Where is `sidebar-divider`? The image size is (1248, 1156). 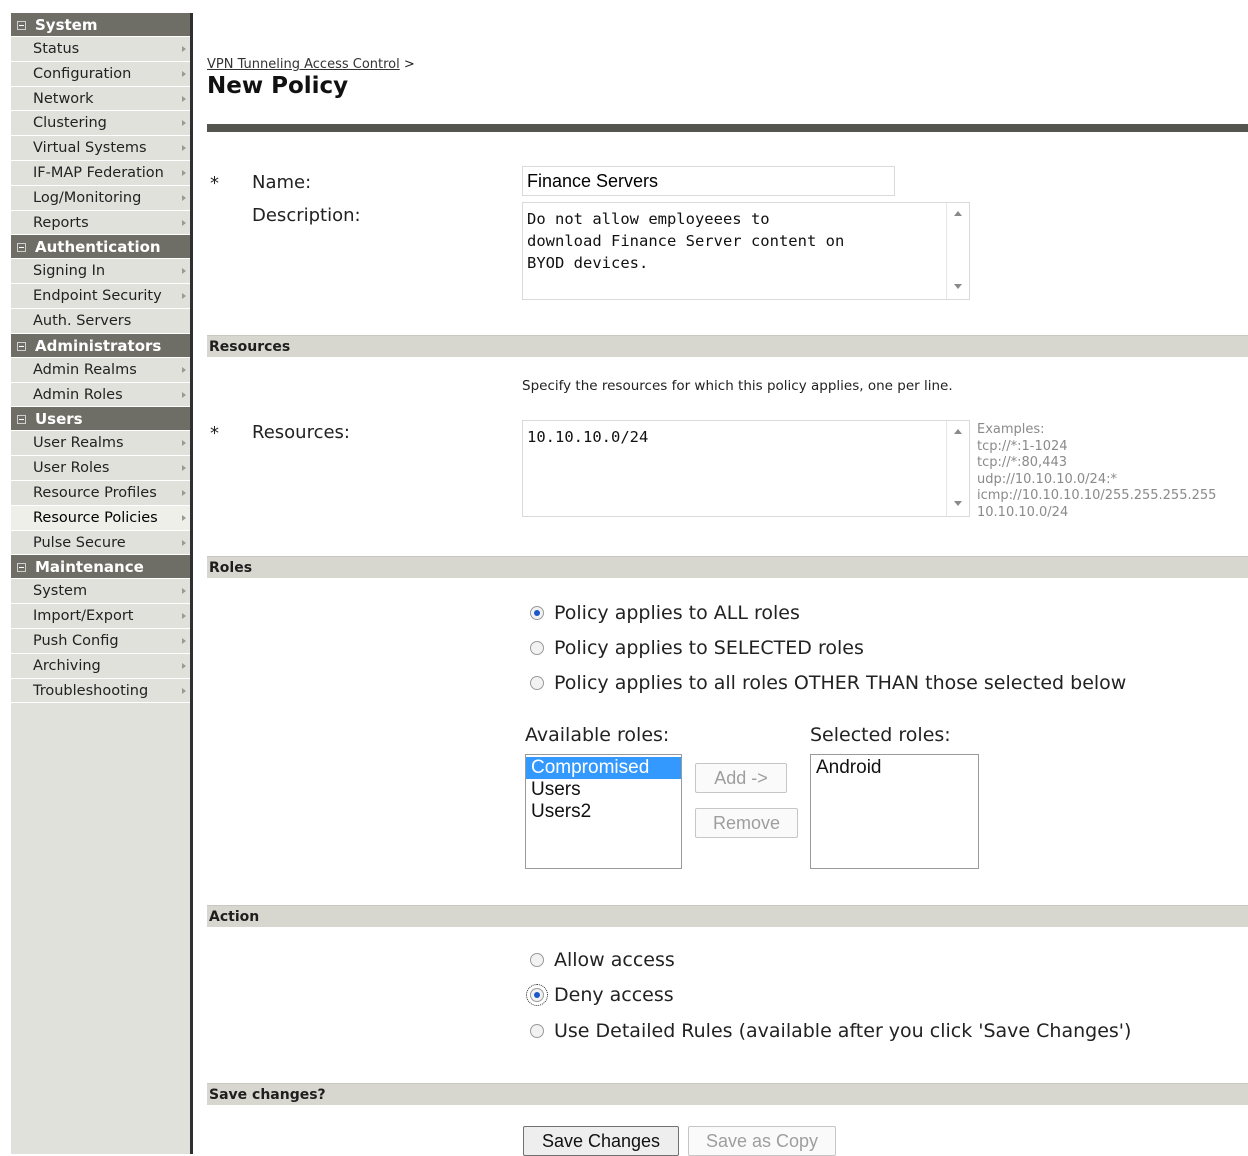 sidebar-divider is located at coordinates (191, 583).